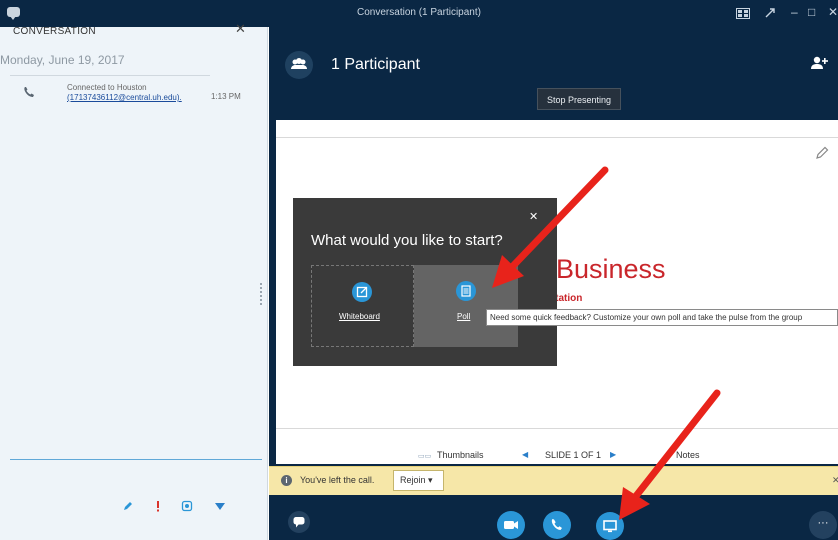  I want to click on chat-button, so click(299, 522).